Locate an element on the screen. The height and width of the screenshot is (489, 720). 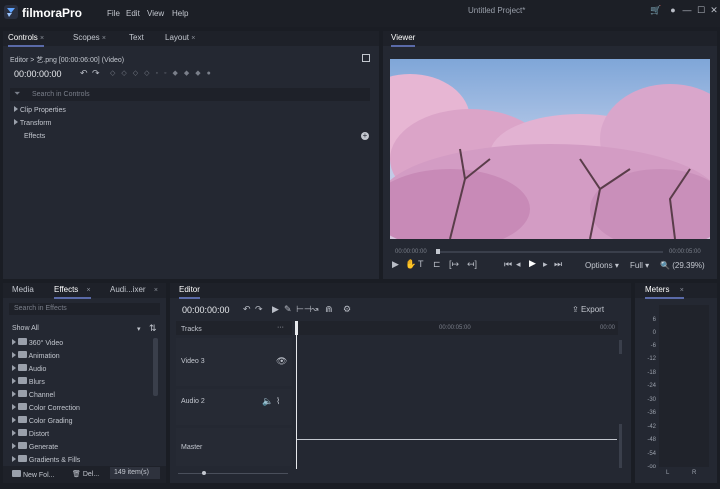
controls-search-input: Search in Controls is located at coordinates (61, 94).